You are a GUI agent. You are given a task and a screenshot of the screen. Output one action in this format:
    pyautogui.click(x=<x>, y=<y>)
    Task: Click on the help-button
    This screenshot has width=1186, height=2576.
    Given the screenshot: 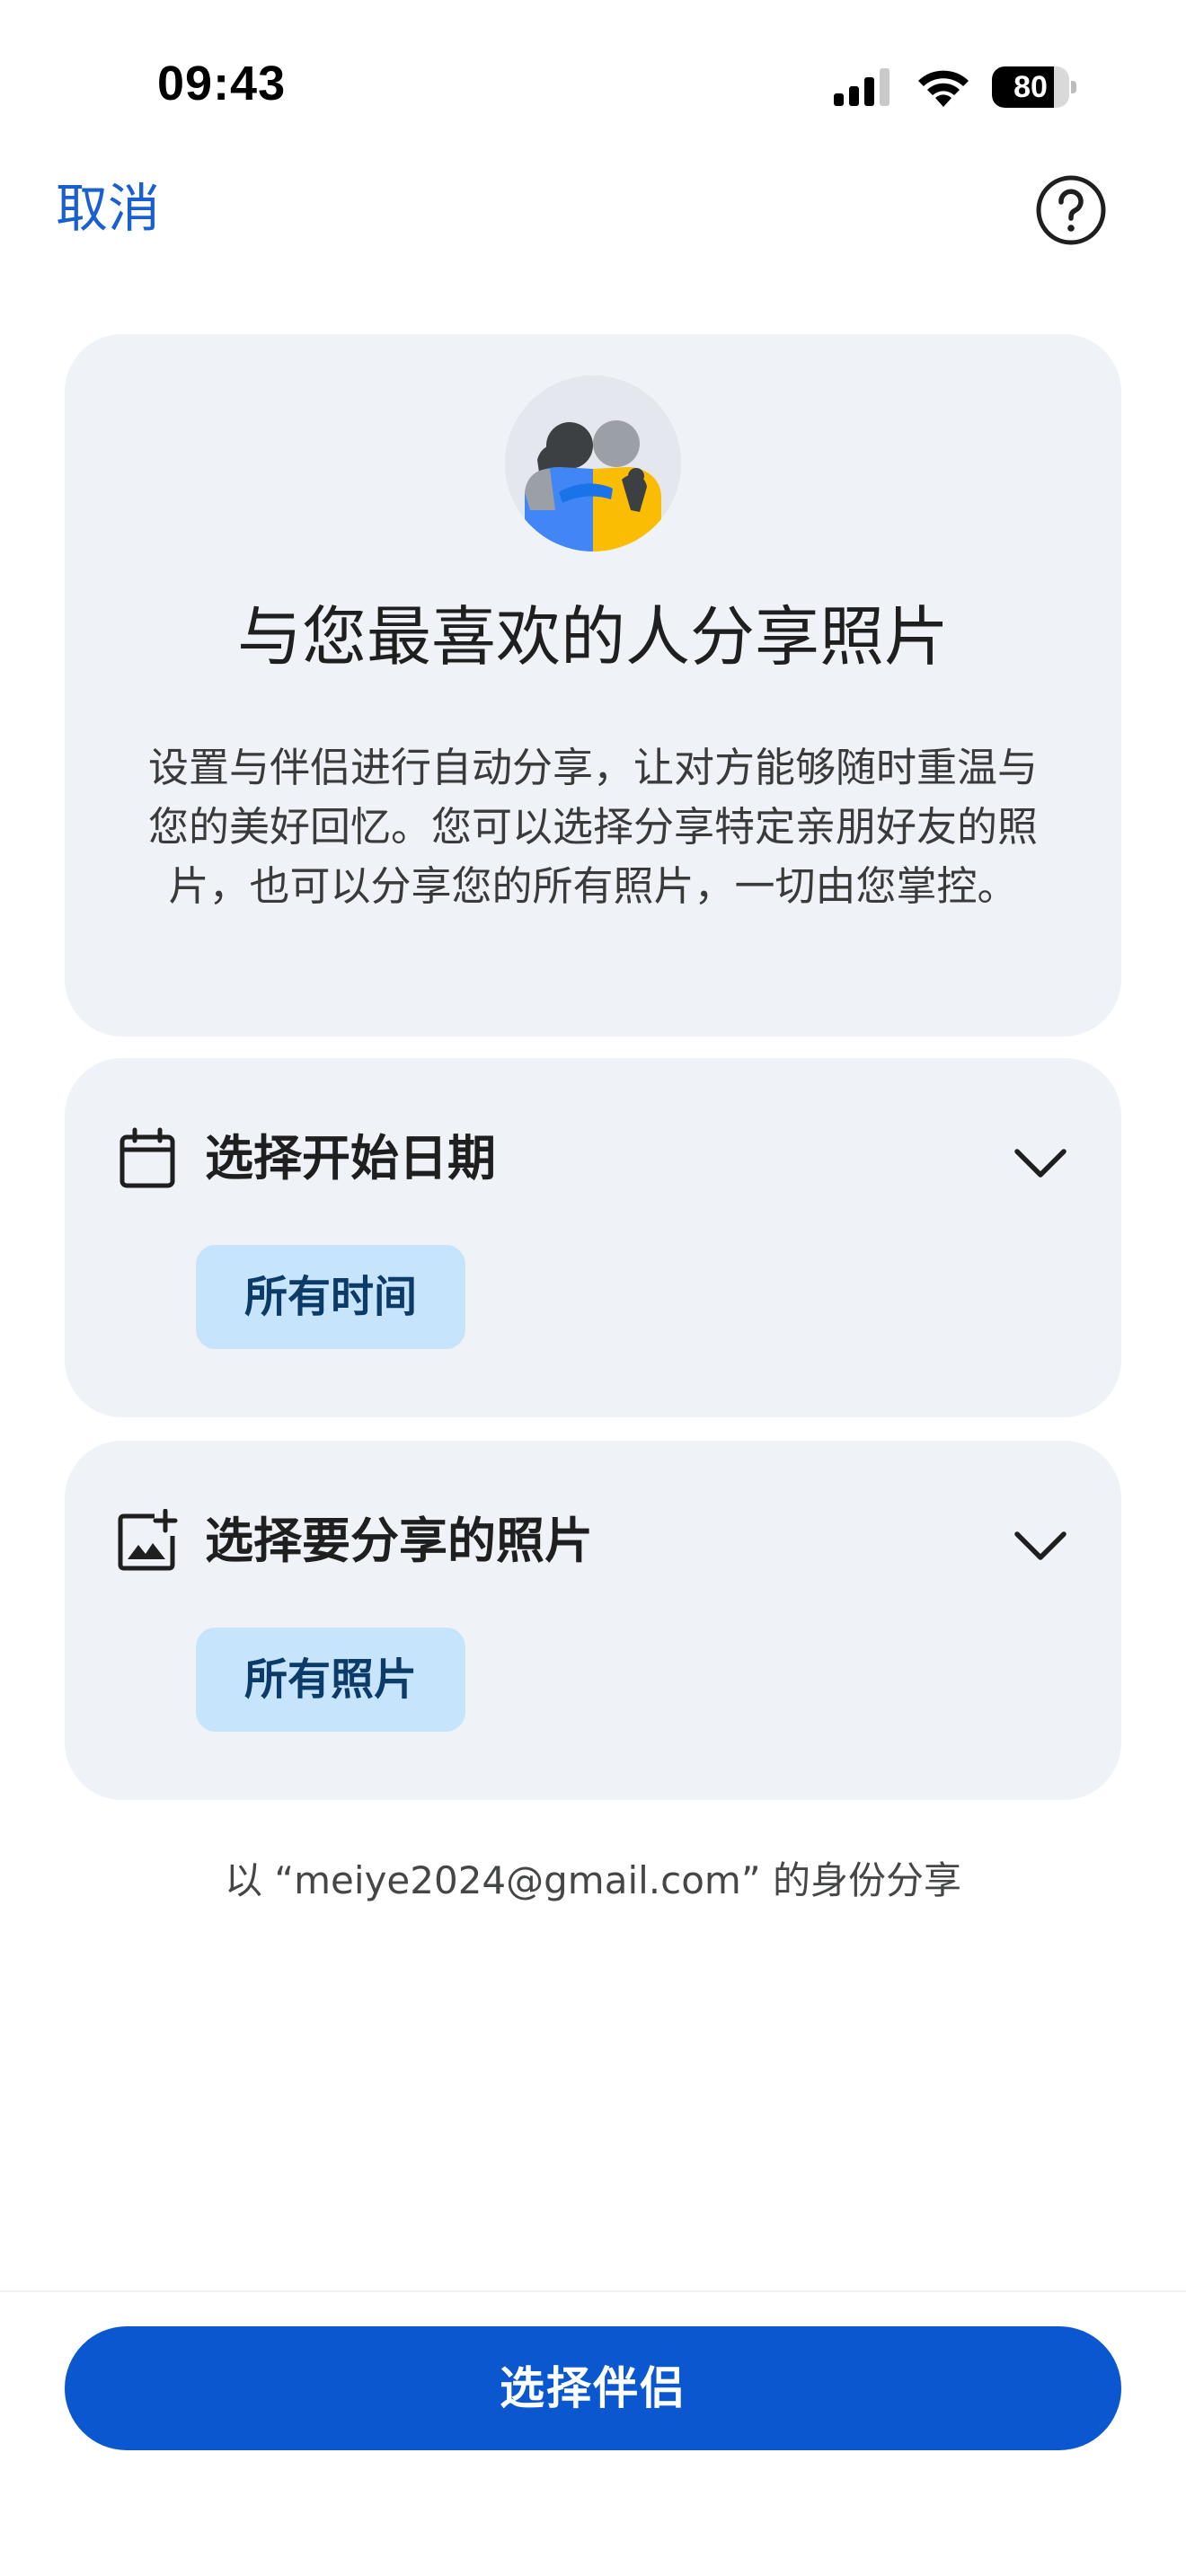 What is the action you would take?
    pyautogui.click(x=1071, y=210)
    